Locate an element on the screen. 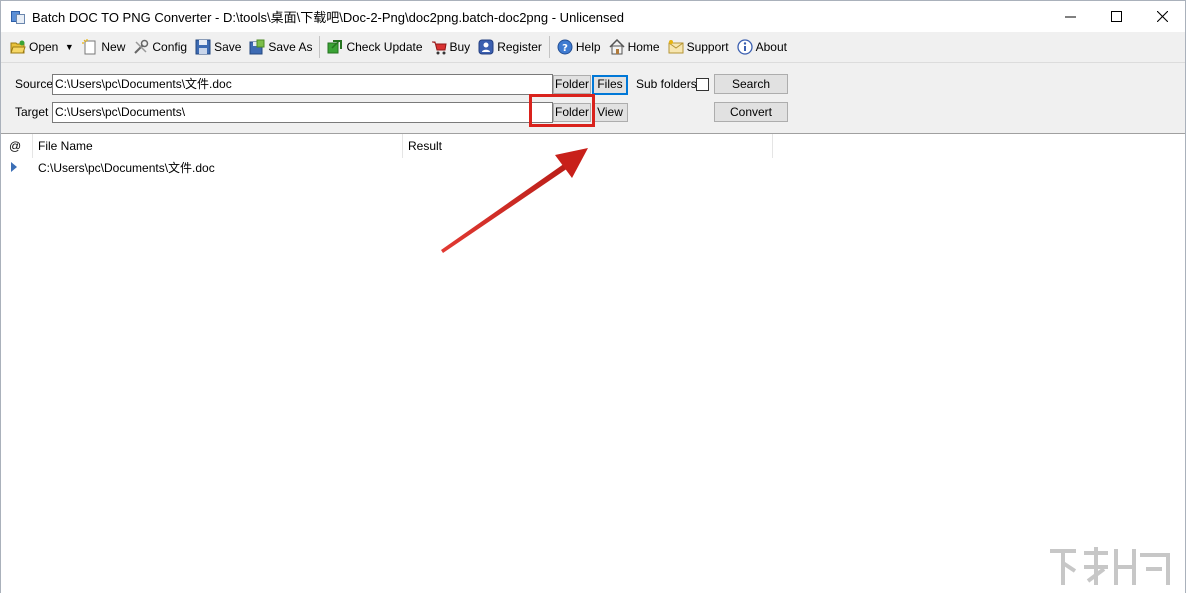  annotation-highlight-box is located at coordinates (562, 110).